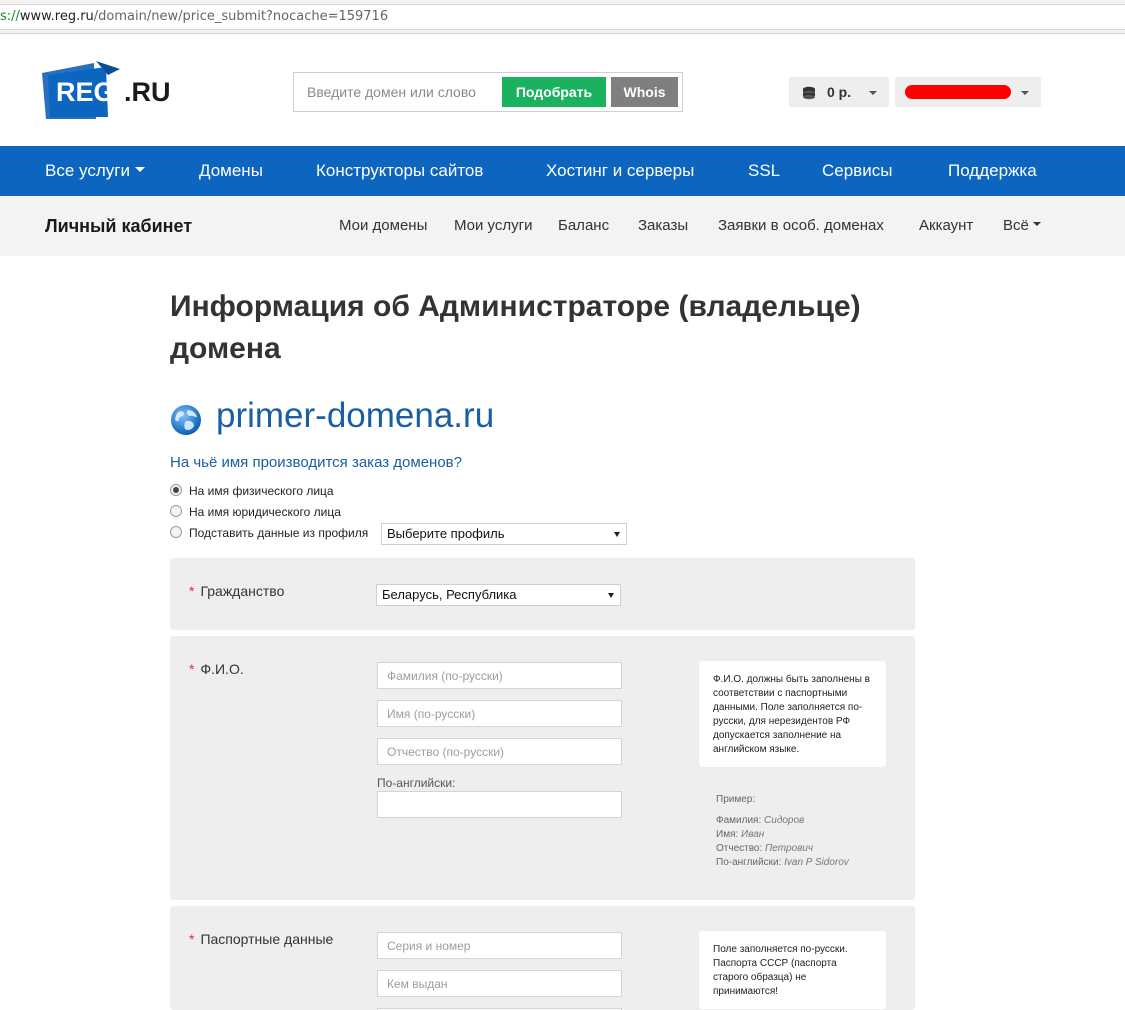 The image size is (1125, 1010). I want to click on citizenship-panel: * Гражданство Беларусь, Республика, so click(542, 594).